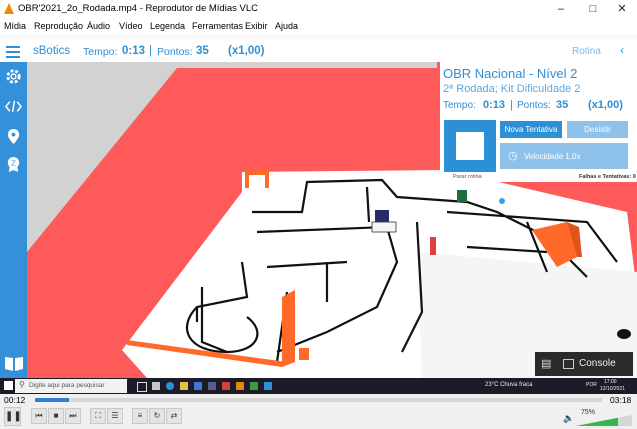  Describe the element at coordinates (13, 136) in the screenshot. I see `map-pin-icon` at that location.